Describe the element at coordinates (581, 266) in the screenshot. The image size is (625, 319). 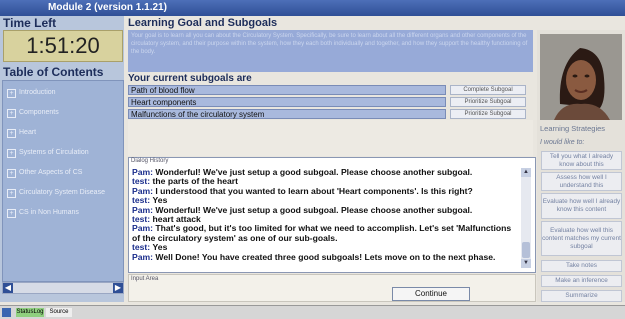
I see `take-notes-button: Take notes` at that location.